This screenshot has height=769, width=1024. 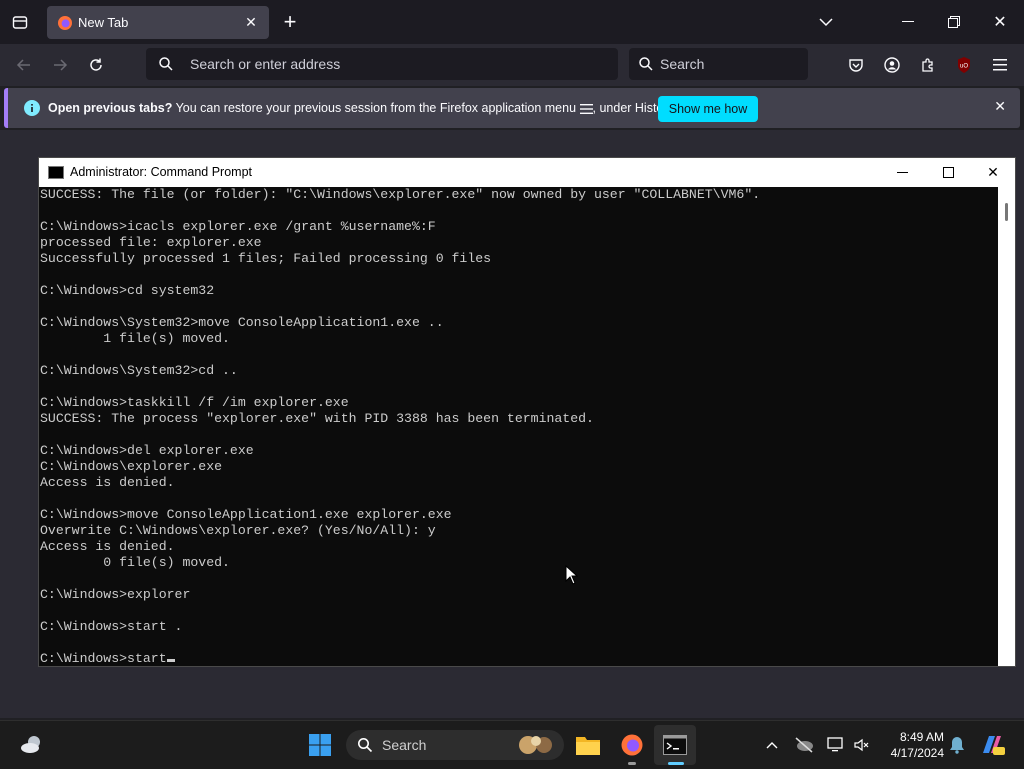 I want to click on extensions-icon, so click(x=928, y=65).